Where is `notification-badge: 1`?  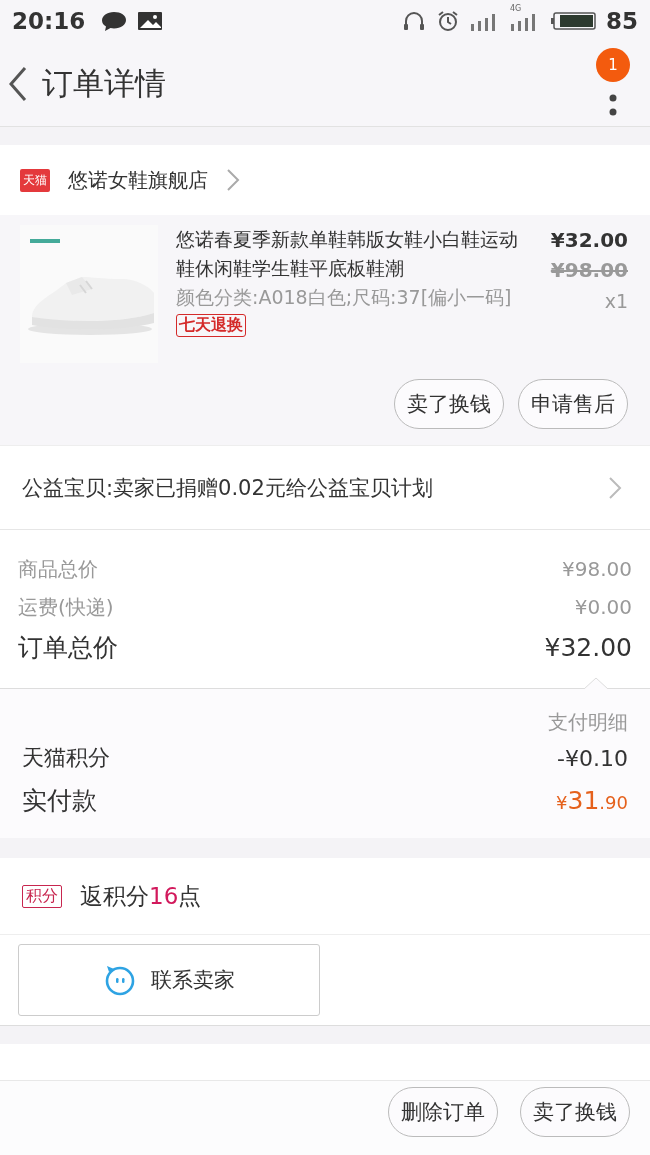
notification-badge: 1 is located at coordinates (613, 65).